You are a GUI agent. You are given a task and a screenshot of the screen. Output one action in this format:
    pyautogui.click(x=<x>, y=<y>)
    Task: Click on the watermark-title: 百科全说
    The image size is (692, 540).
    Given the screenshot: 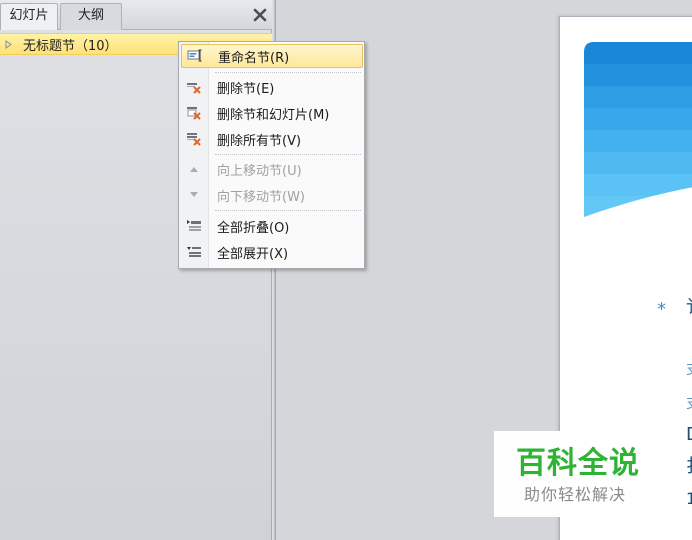 What is the action you would take?
    pyautogui.click(x=578, y=463)
    